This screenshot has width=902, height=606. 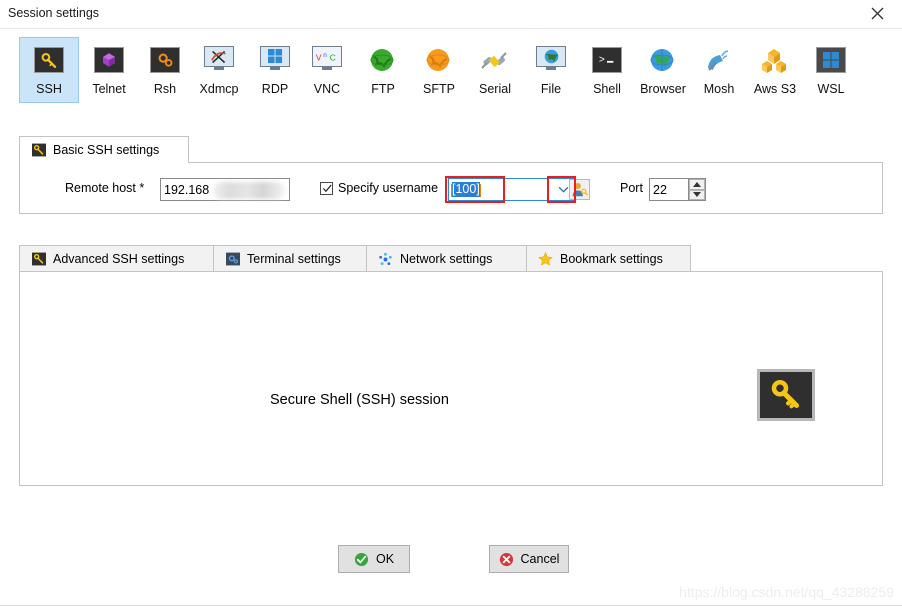 I want to click on session-type-aws-s3: Aws S3, so click(x=775, y=70).